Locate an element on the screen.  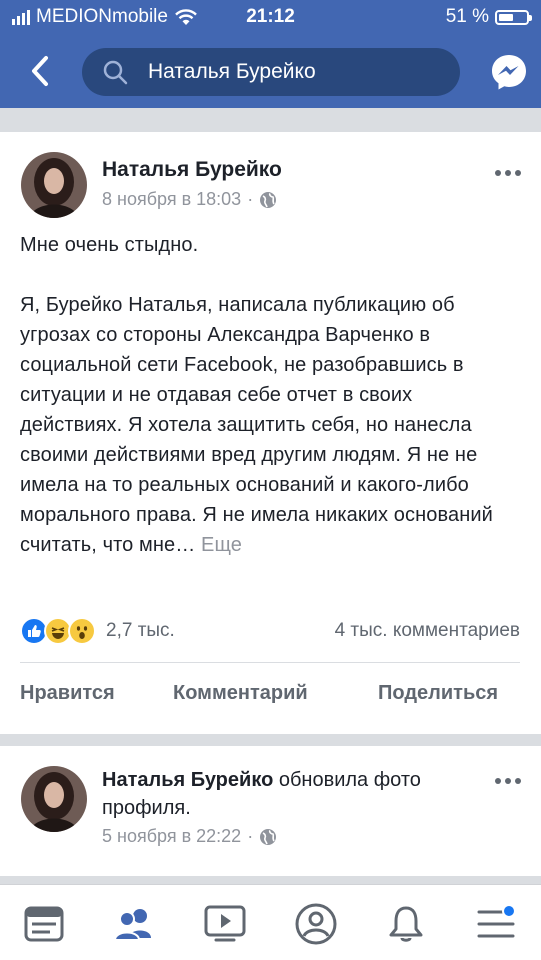
battery-info: 51 % is located at coordinates (488, 17).